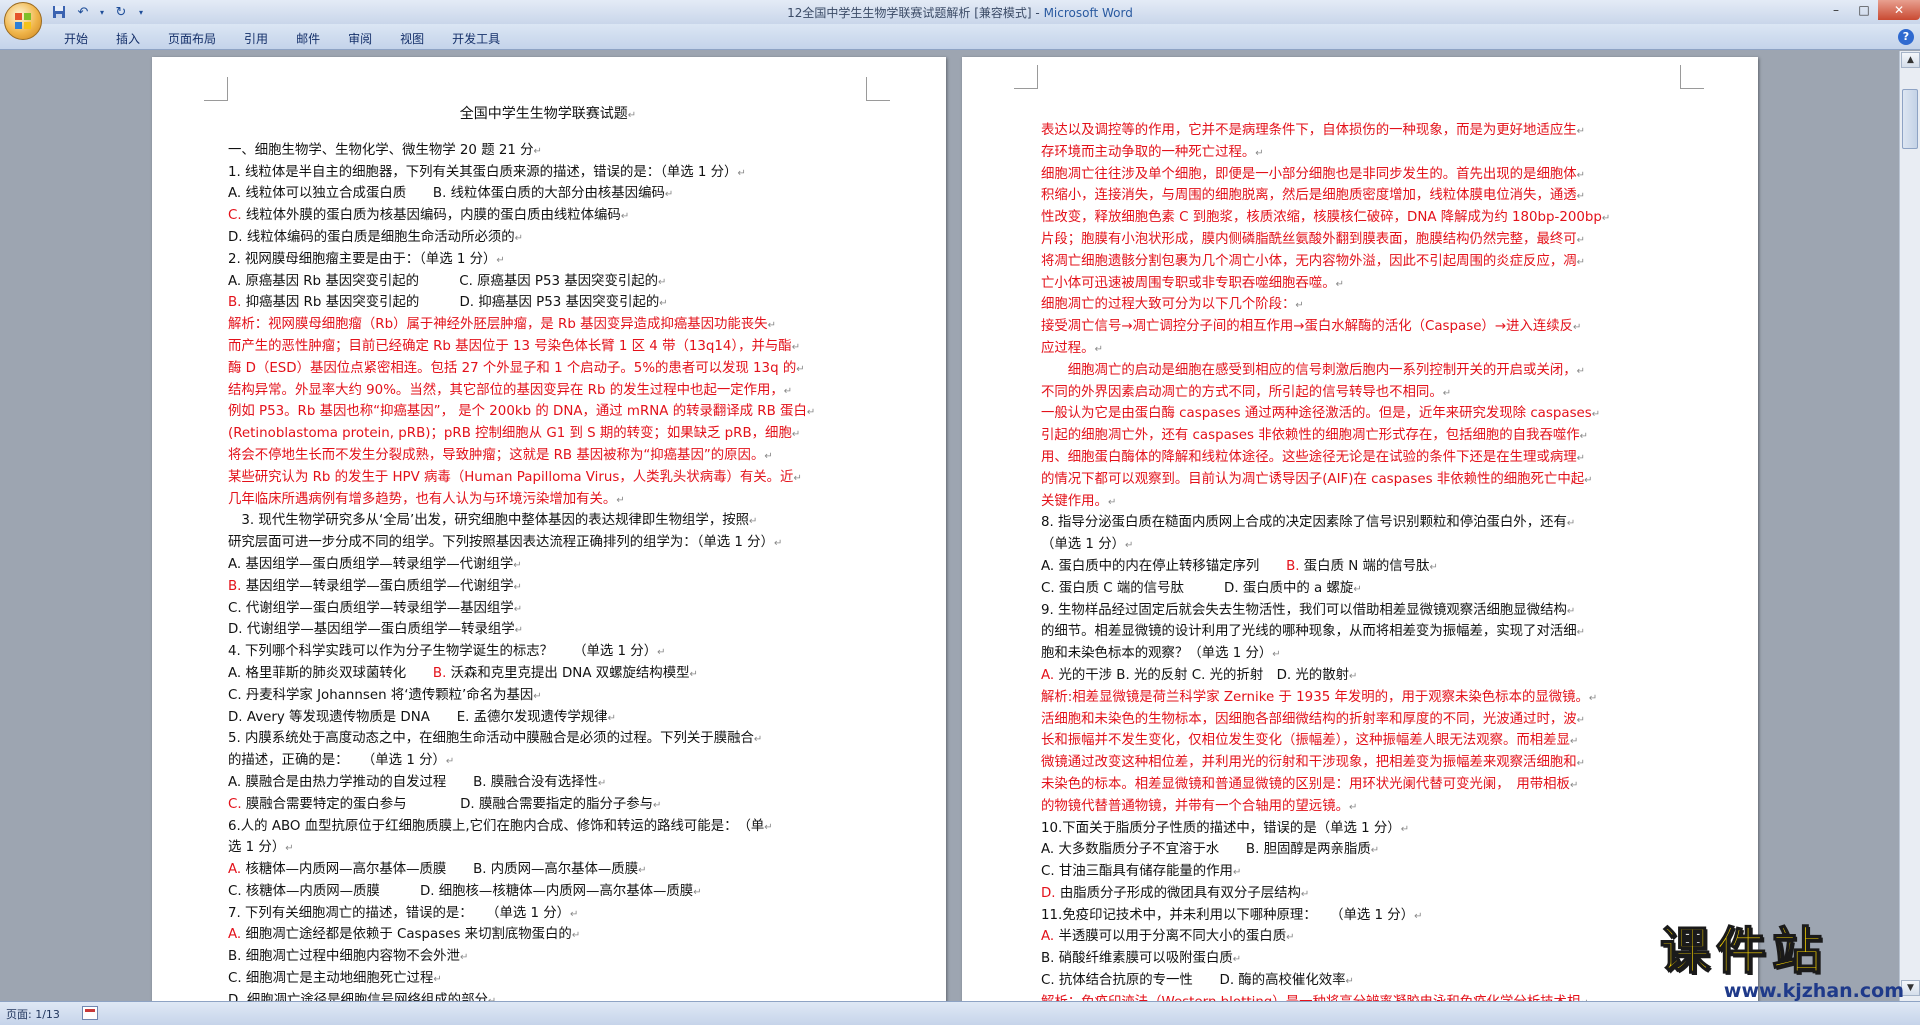 This screenshot has height=1025, width=1920. I want to click on ribbon-tab: 视图, so click(412, 38).